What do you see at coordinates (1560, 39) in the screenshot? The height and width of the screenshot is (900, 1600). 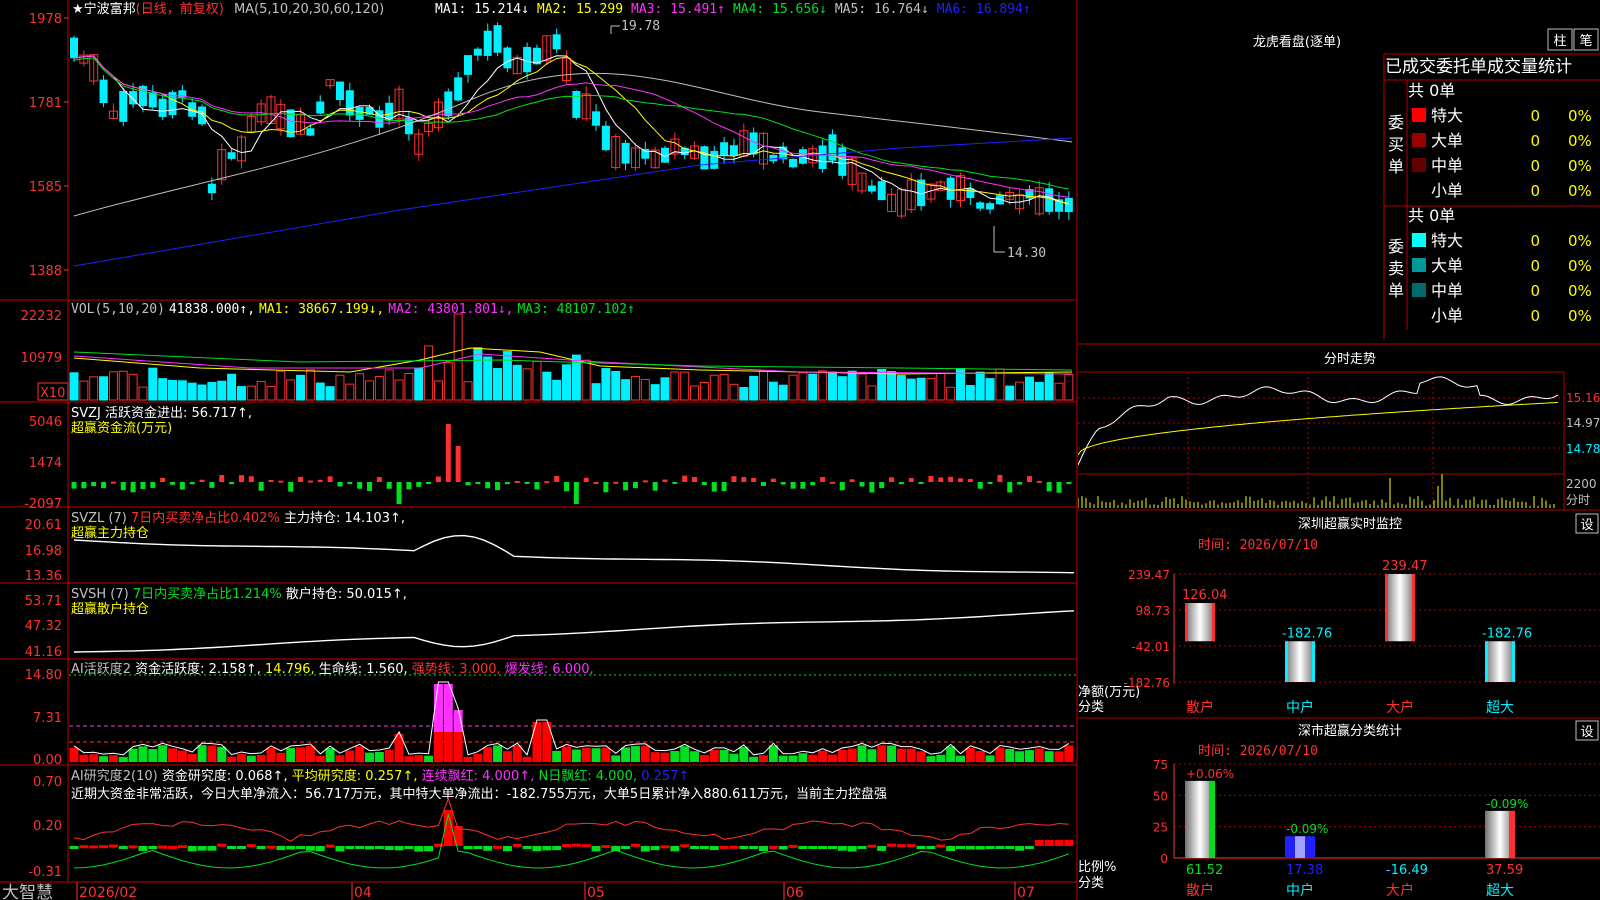 I see `bar-mode-button: 柱` at bounding box center [1560, 39].